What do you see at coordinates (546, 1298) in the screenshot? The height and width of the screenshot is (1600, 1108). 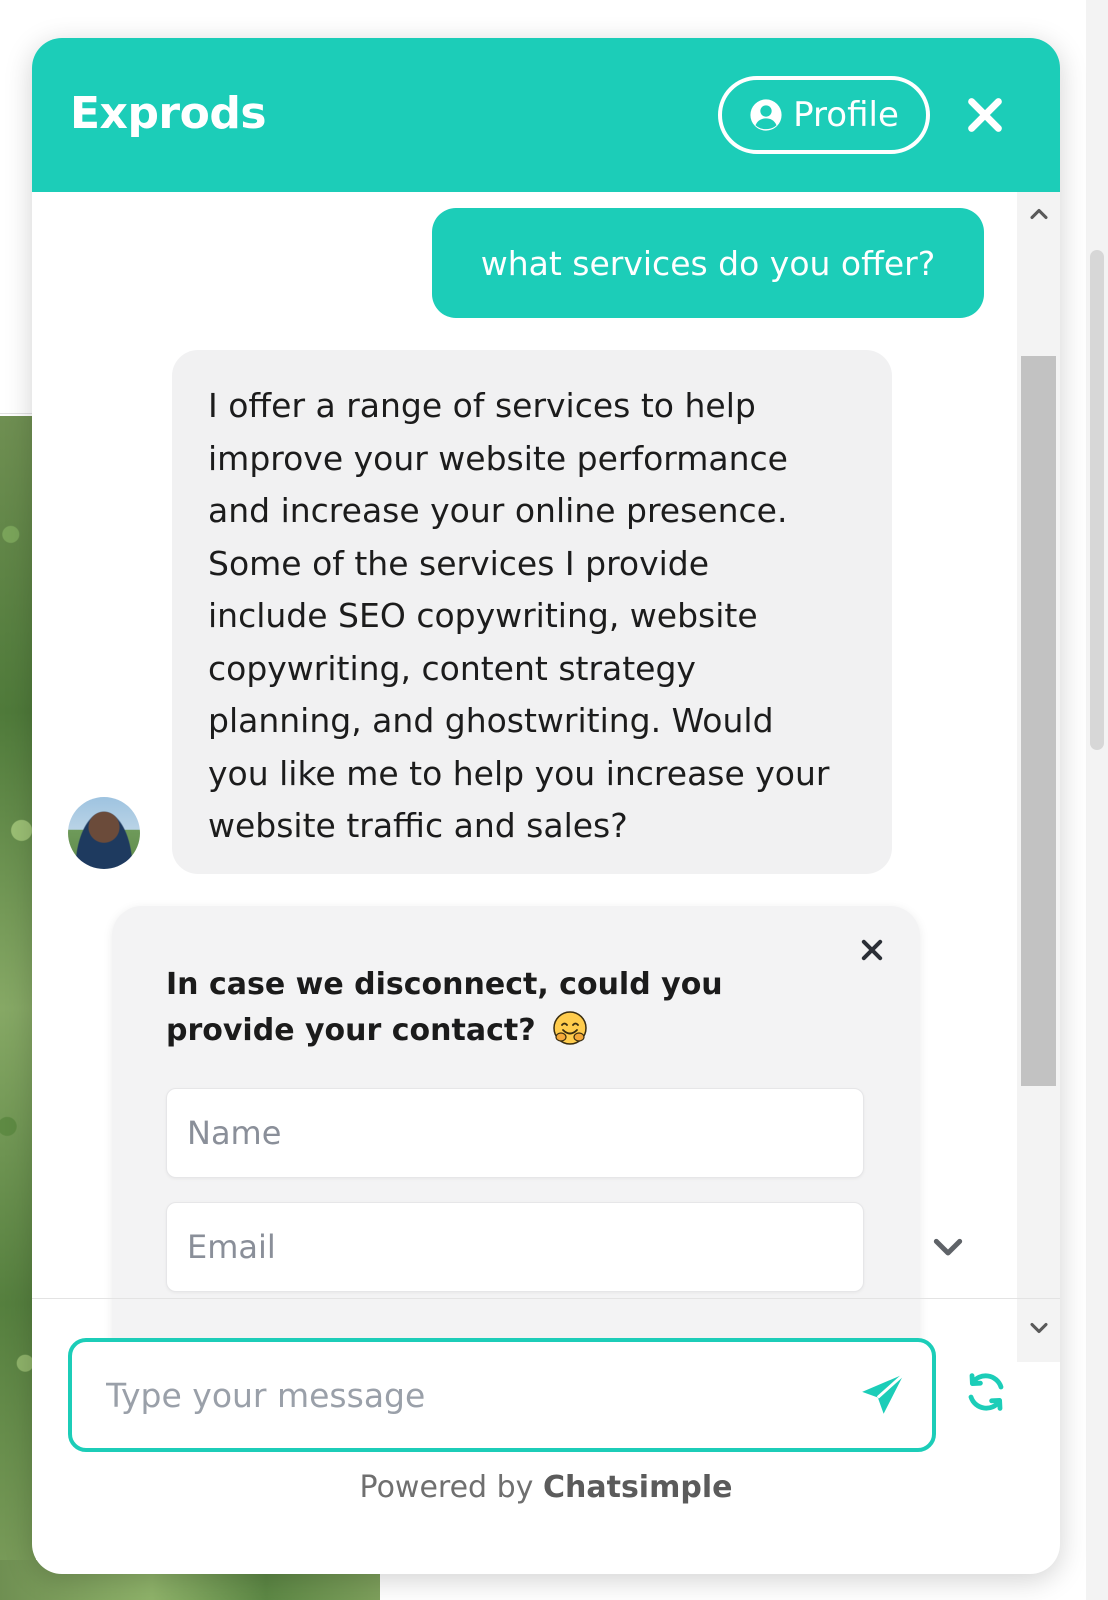 I see `composer-divider` at bounding box center [546, 1298].